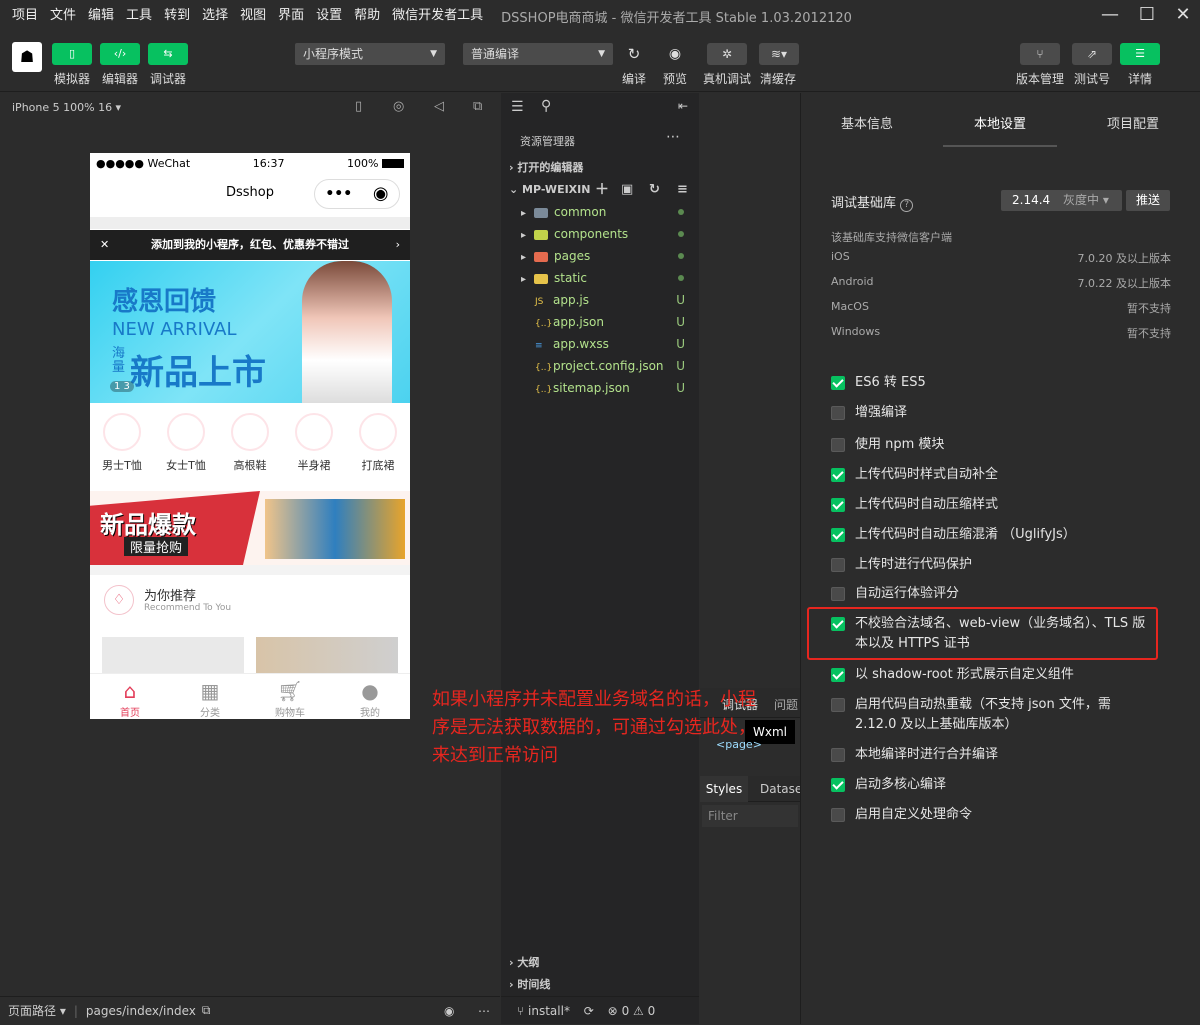 Image resolution: width=1200 pixels, height=1025 pixels. What do you see at coordinates (779, 54) in the screenshot?
I see `clear-cache-button: ≋▾` at bounding box center [779, 54].